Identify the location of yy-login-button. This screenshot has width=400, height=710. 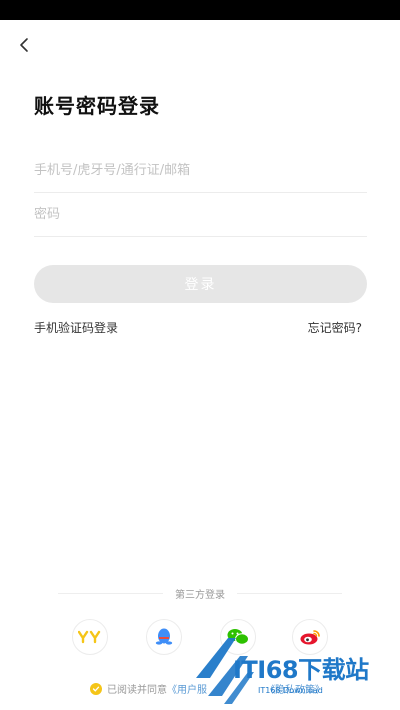
(90, 637).